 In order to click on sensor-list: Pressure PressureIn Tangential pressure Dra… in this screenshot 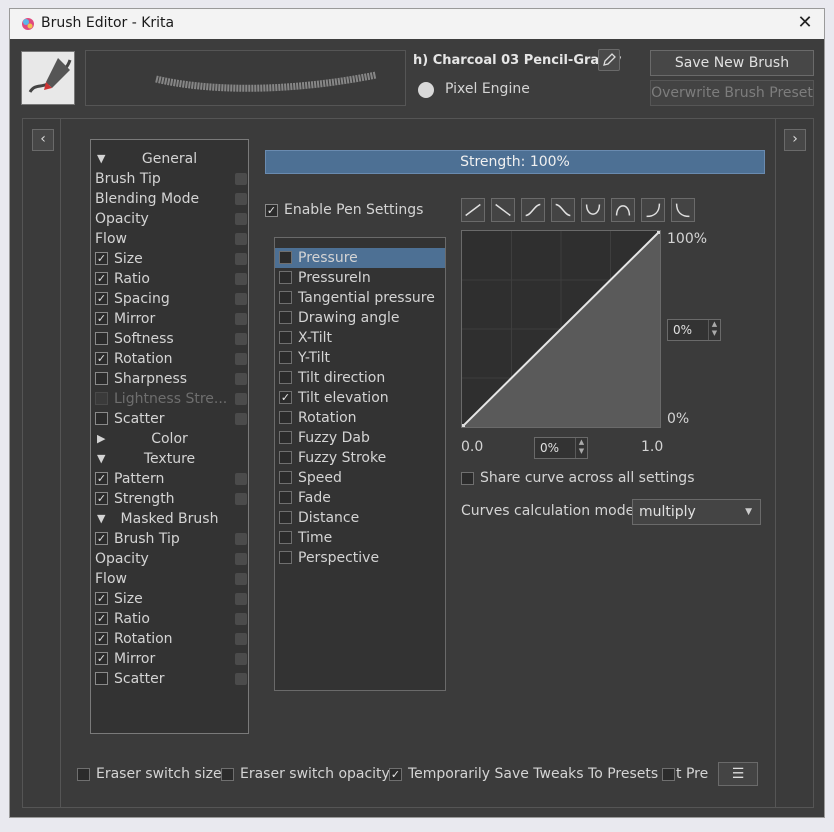, I will do `click(360, 464)`.